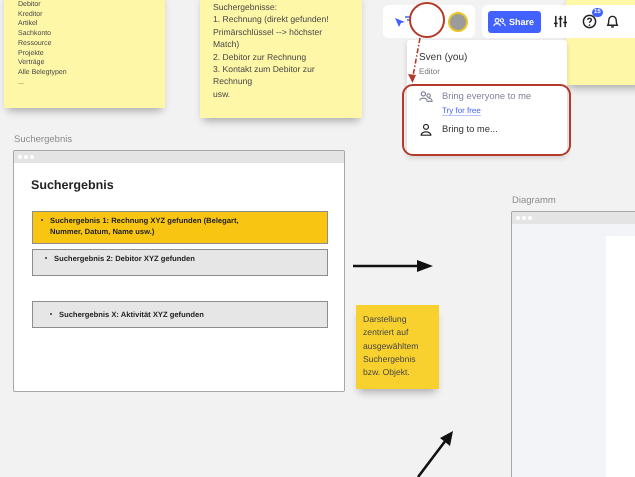 This screenshot has width=635, height=477. What do you see at coordinates (43, 139) in the screenshot?
I see `frame-label: Suchergebnis` at bounding box center [43, 139].